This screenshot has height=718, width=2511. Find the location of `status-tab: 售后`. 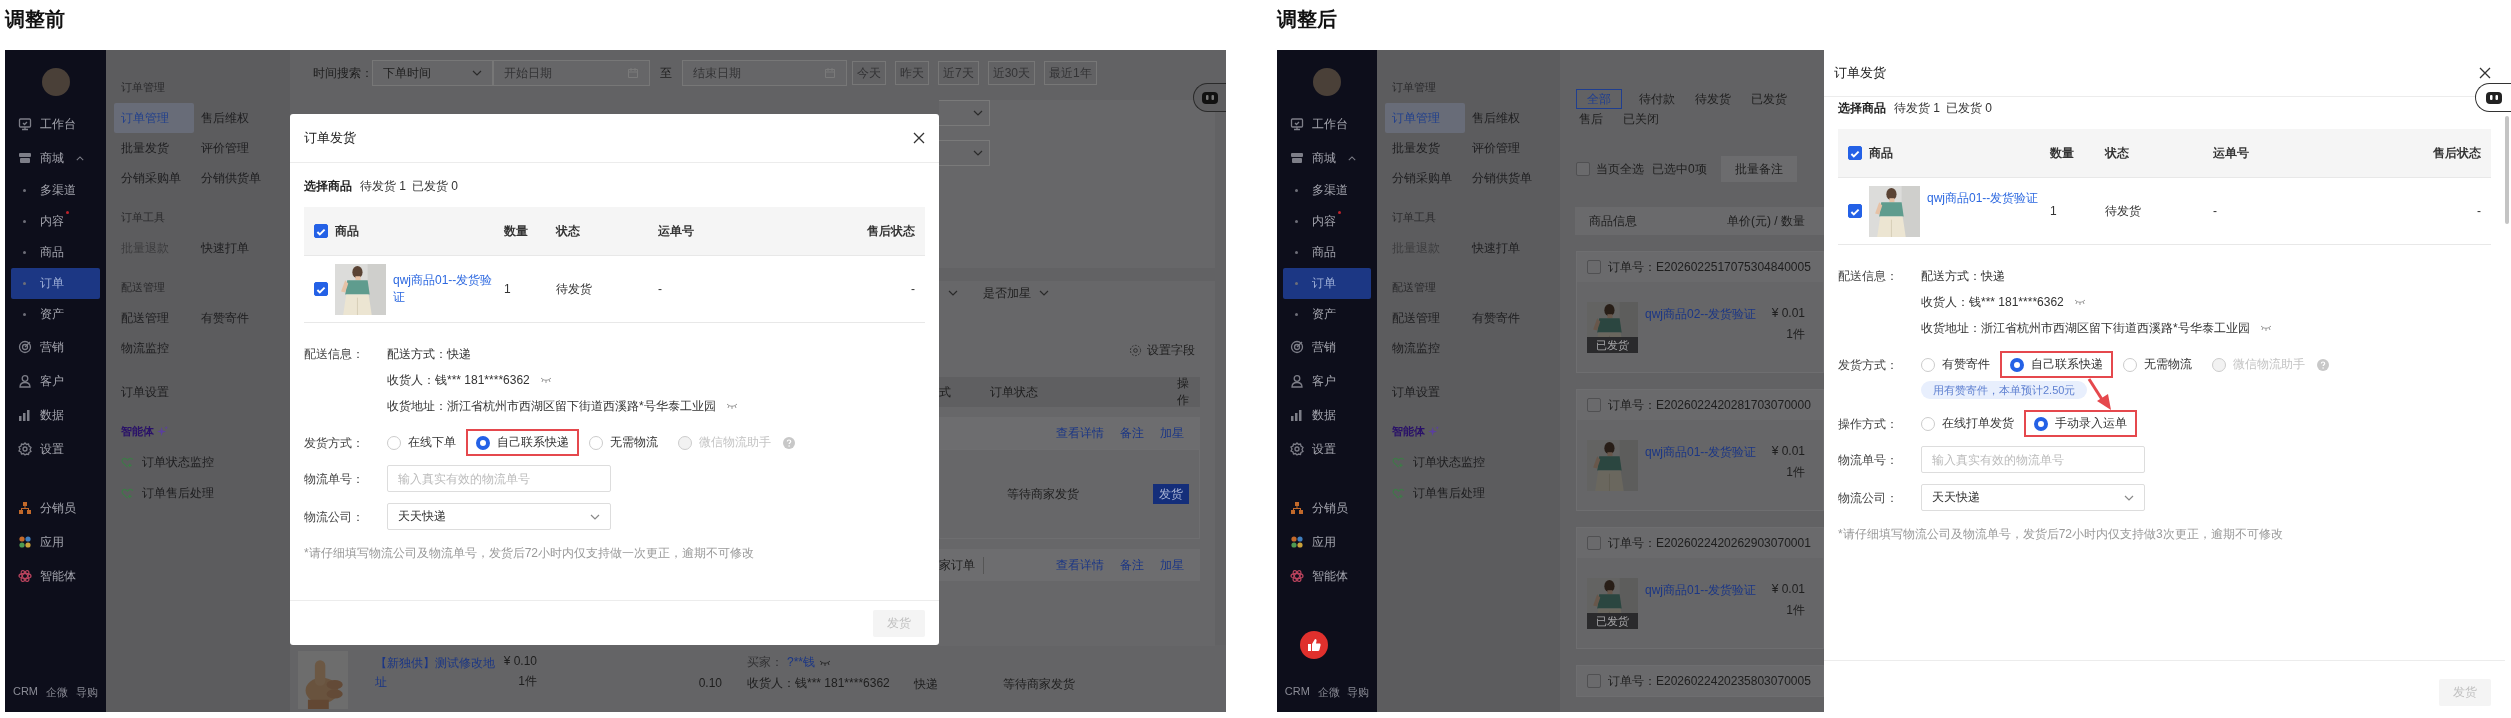

status-tab: 售后 is located at coordinates (1591, 119).